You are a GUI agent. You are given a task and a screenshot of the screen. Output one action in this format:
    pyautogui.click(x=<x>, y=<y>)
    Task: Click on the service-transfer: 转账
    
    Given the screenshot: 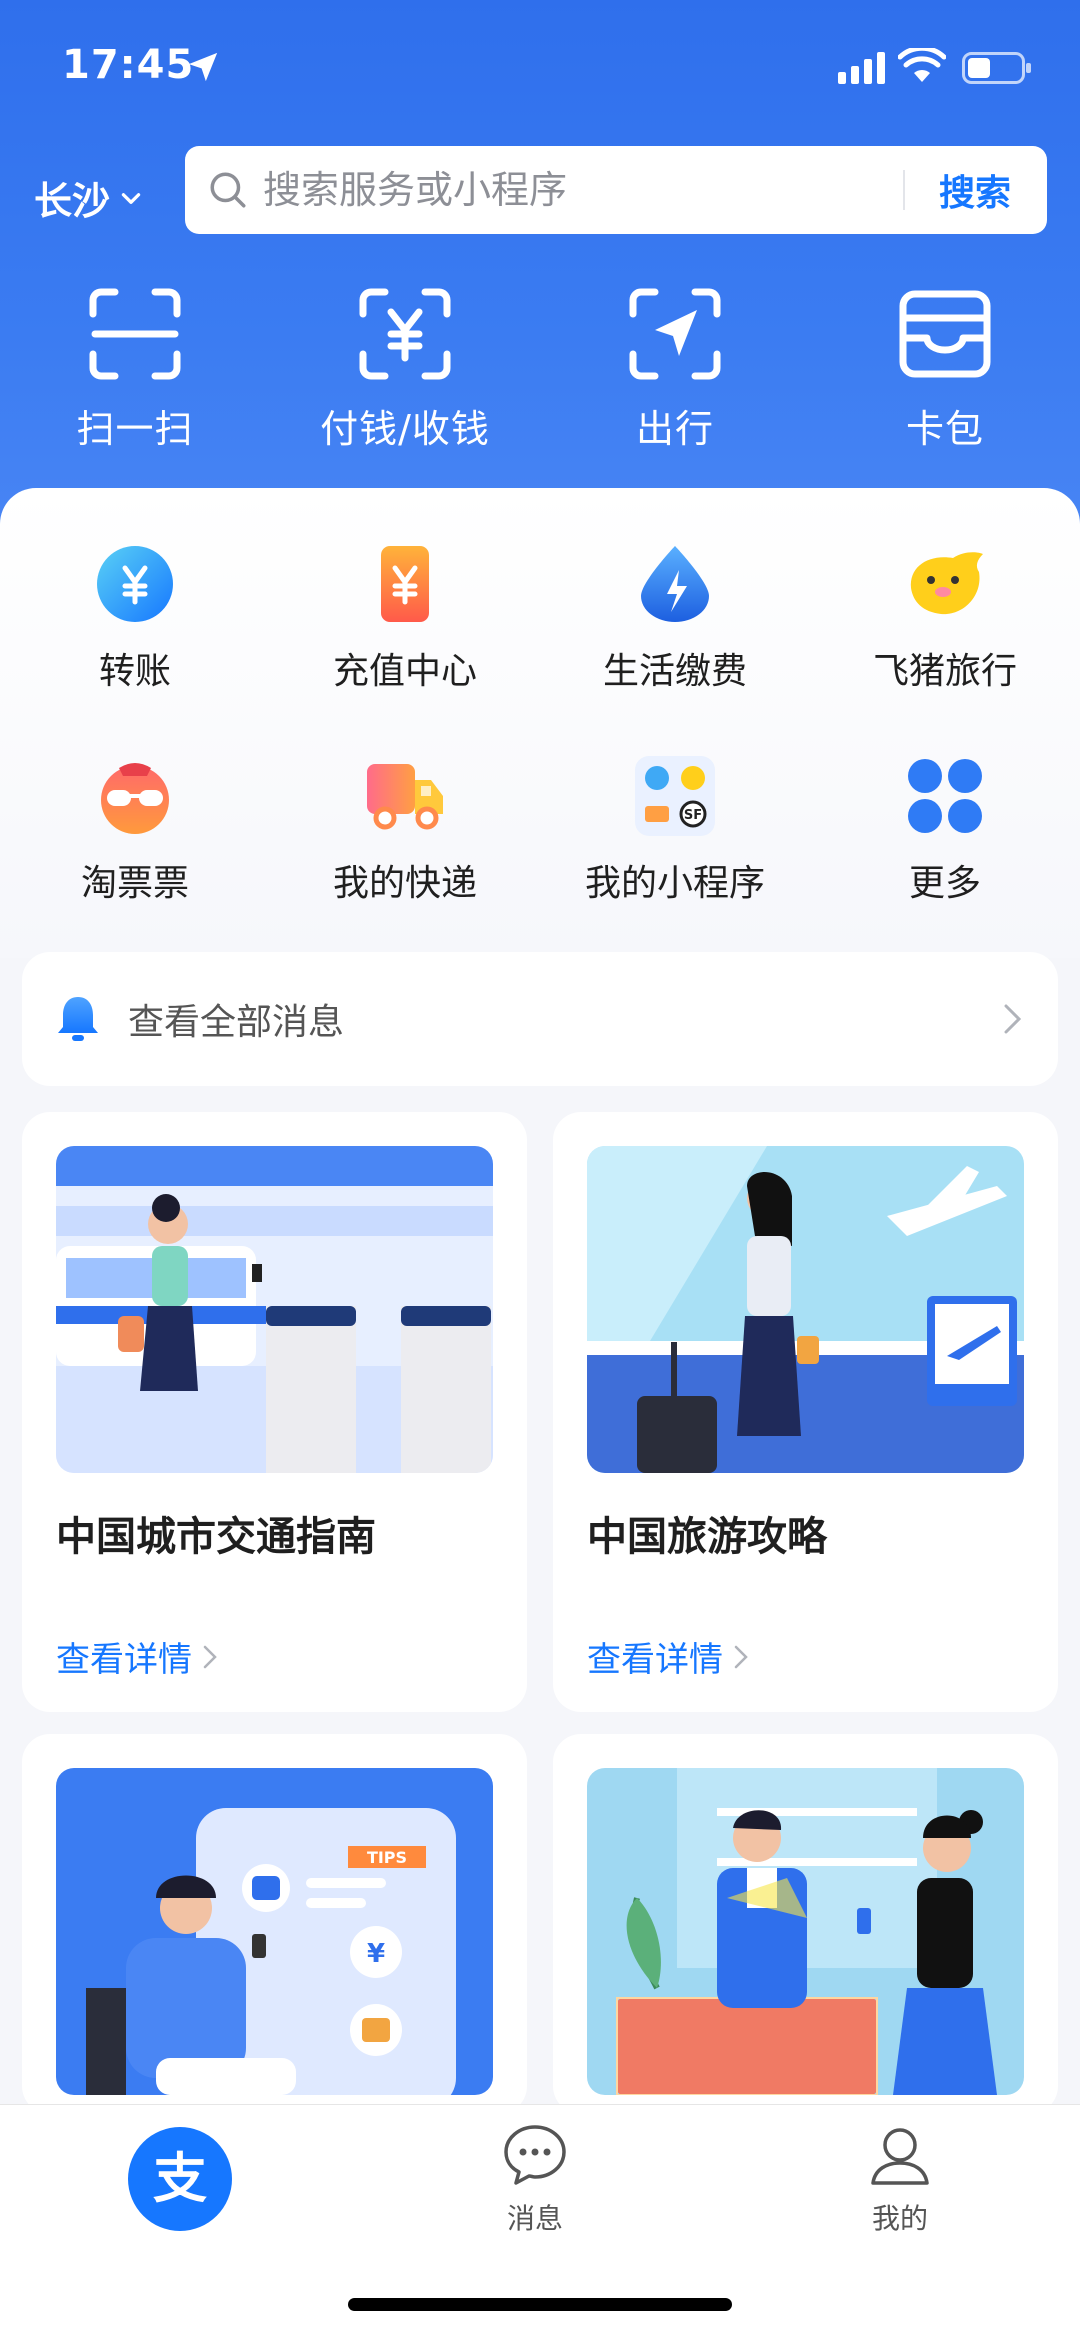 What is the action you would take?
    pyautogui.click(x=135, y=619)
    